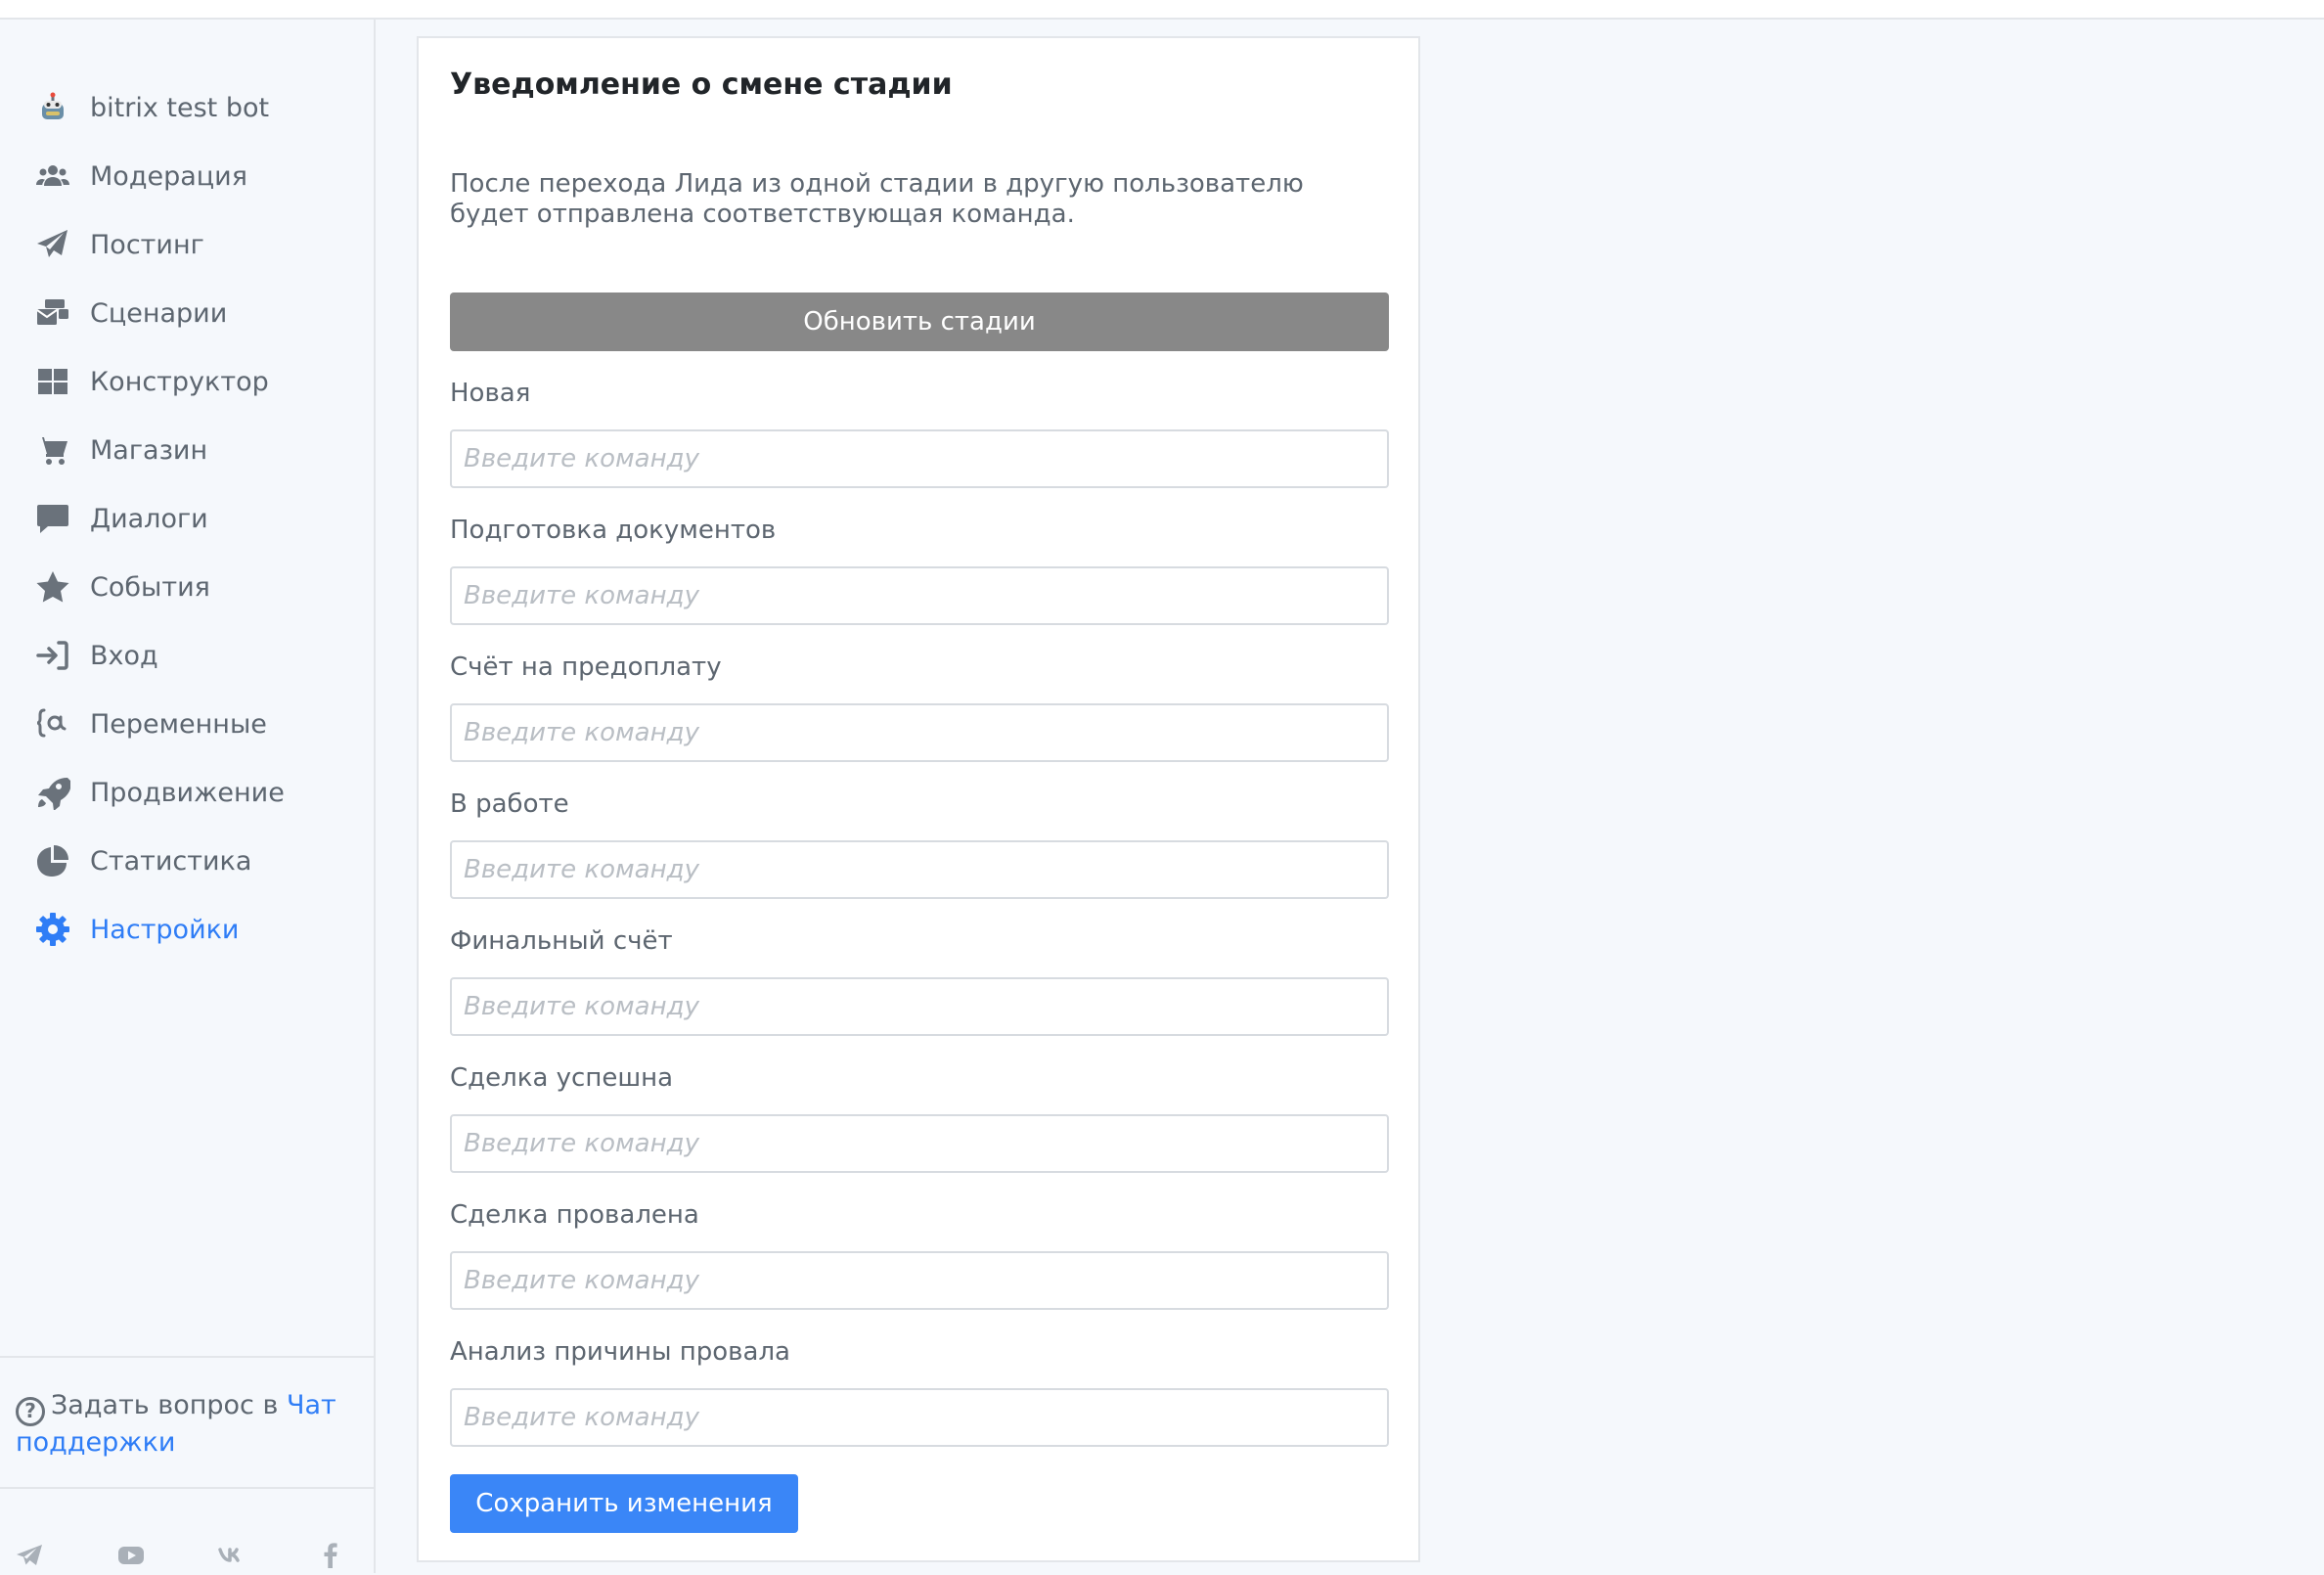  What do you see at coordinates (620, 1352) in the screenshot?
I see `field-label: Анализ причины провала` at bounding box center [620, 1352].